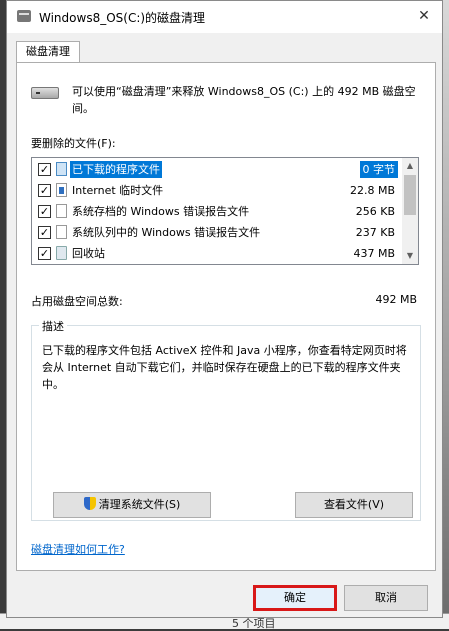 This screenshot has width=449, height=631. I want to click on clean-system-files-button: 清理系统文件(S), so click(132, 505).